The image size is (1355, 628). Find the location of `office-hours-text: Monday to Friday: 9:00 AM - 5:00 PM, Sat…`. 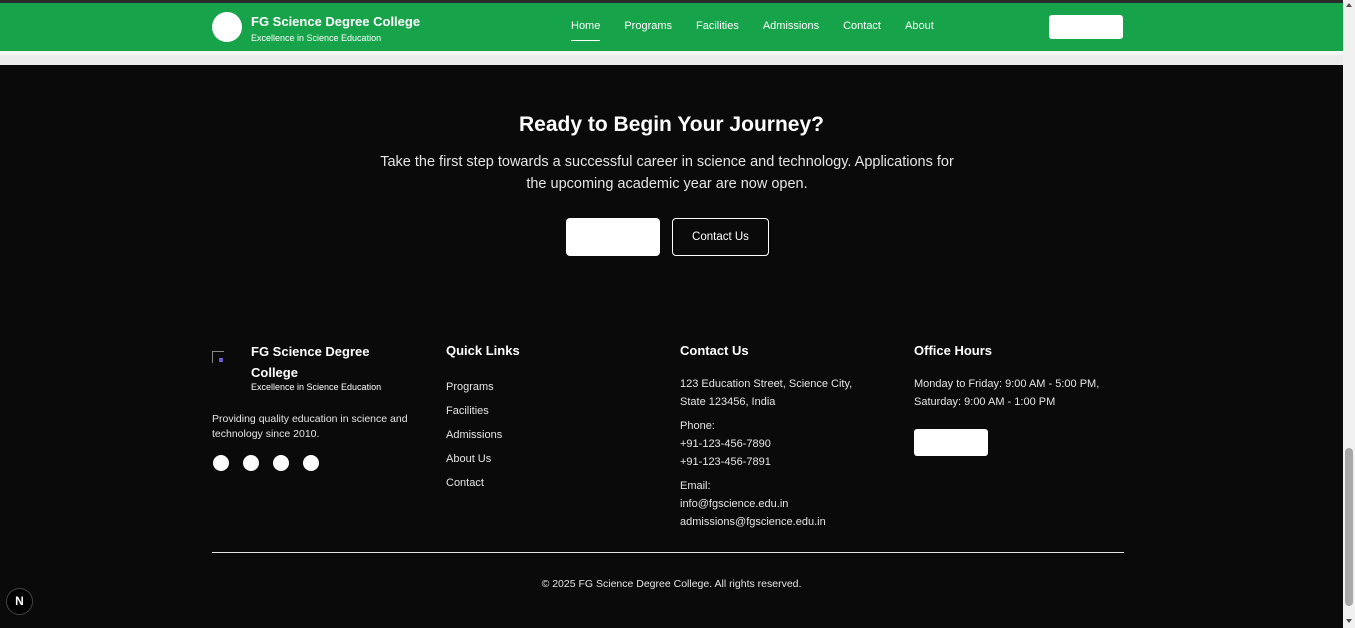

office-hours-text: Monday to Friday: 9:00 AM - 5:00 PM, Sat… is located at coordinates (1007, 393).